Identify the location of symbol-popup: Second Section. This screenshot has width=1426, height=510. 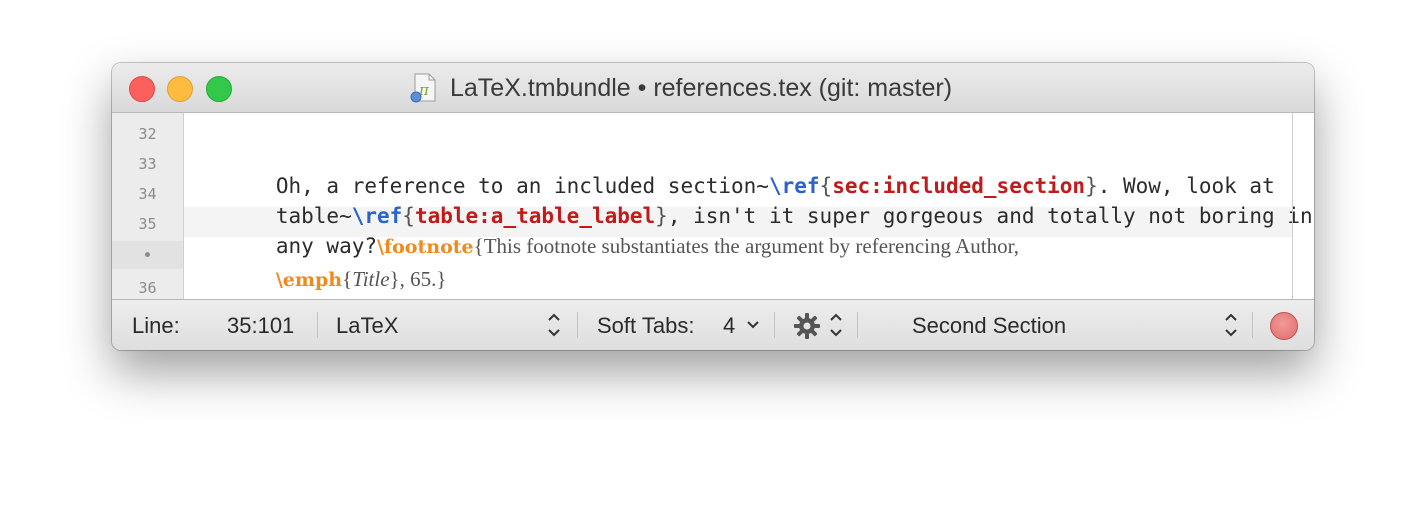
(989, 326).